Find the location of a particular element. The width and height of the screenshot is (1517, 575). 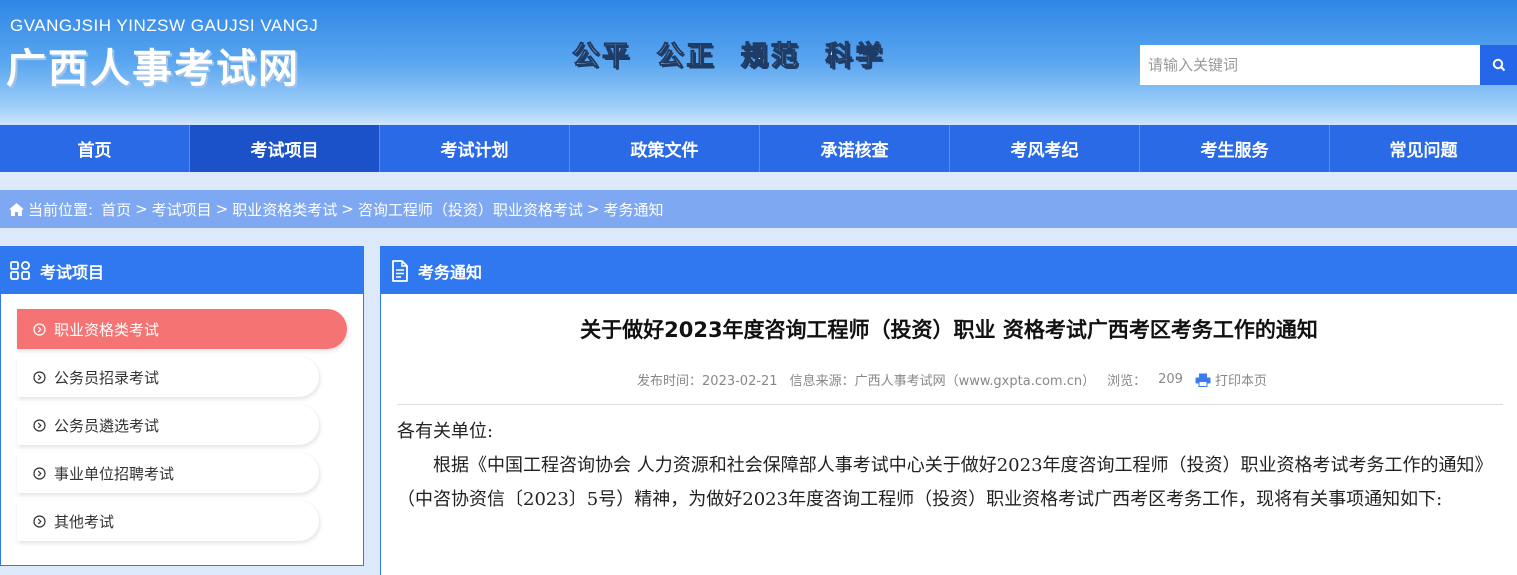

nav-item-services: 考生服务 is located at coordinates (1235, 148).